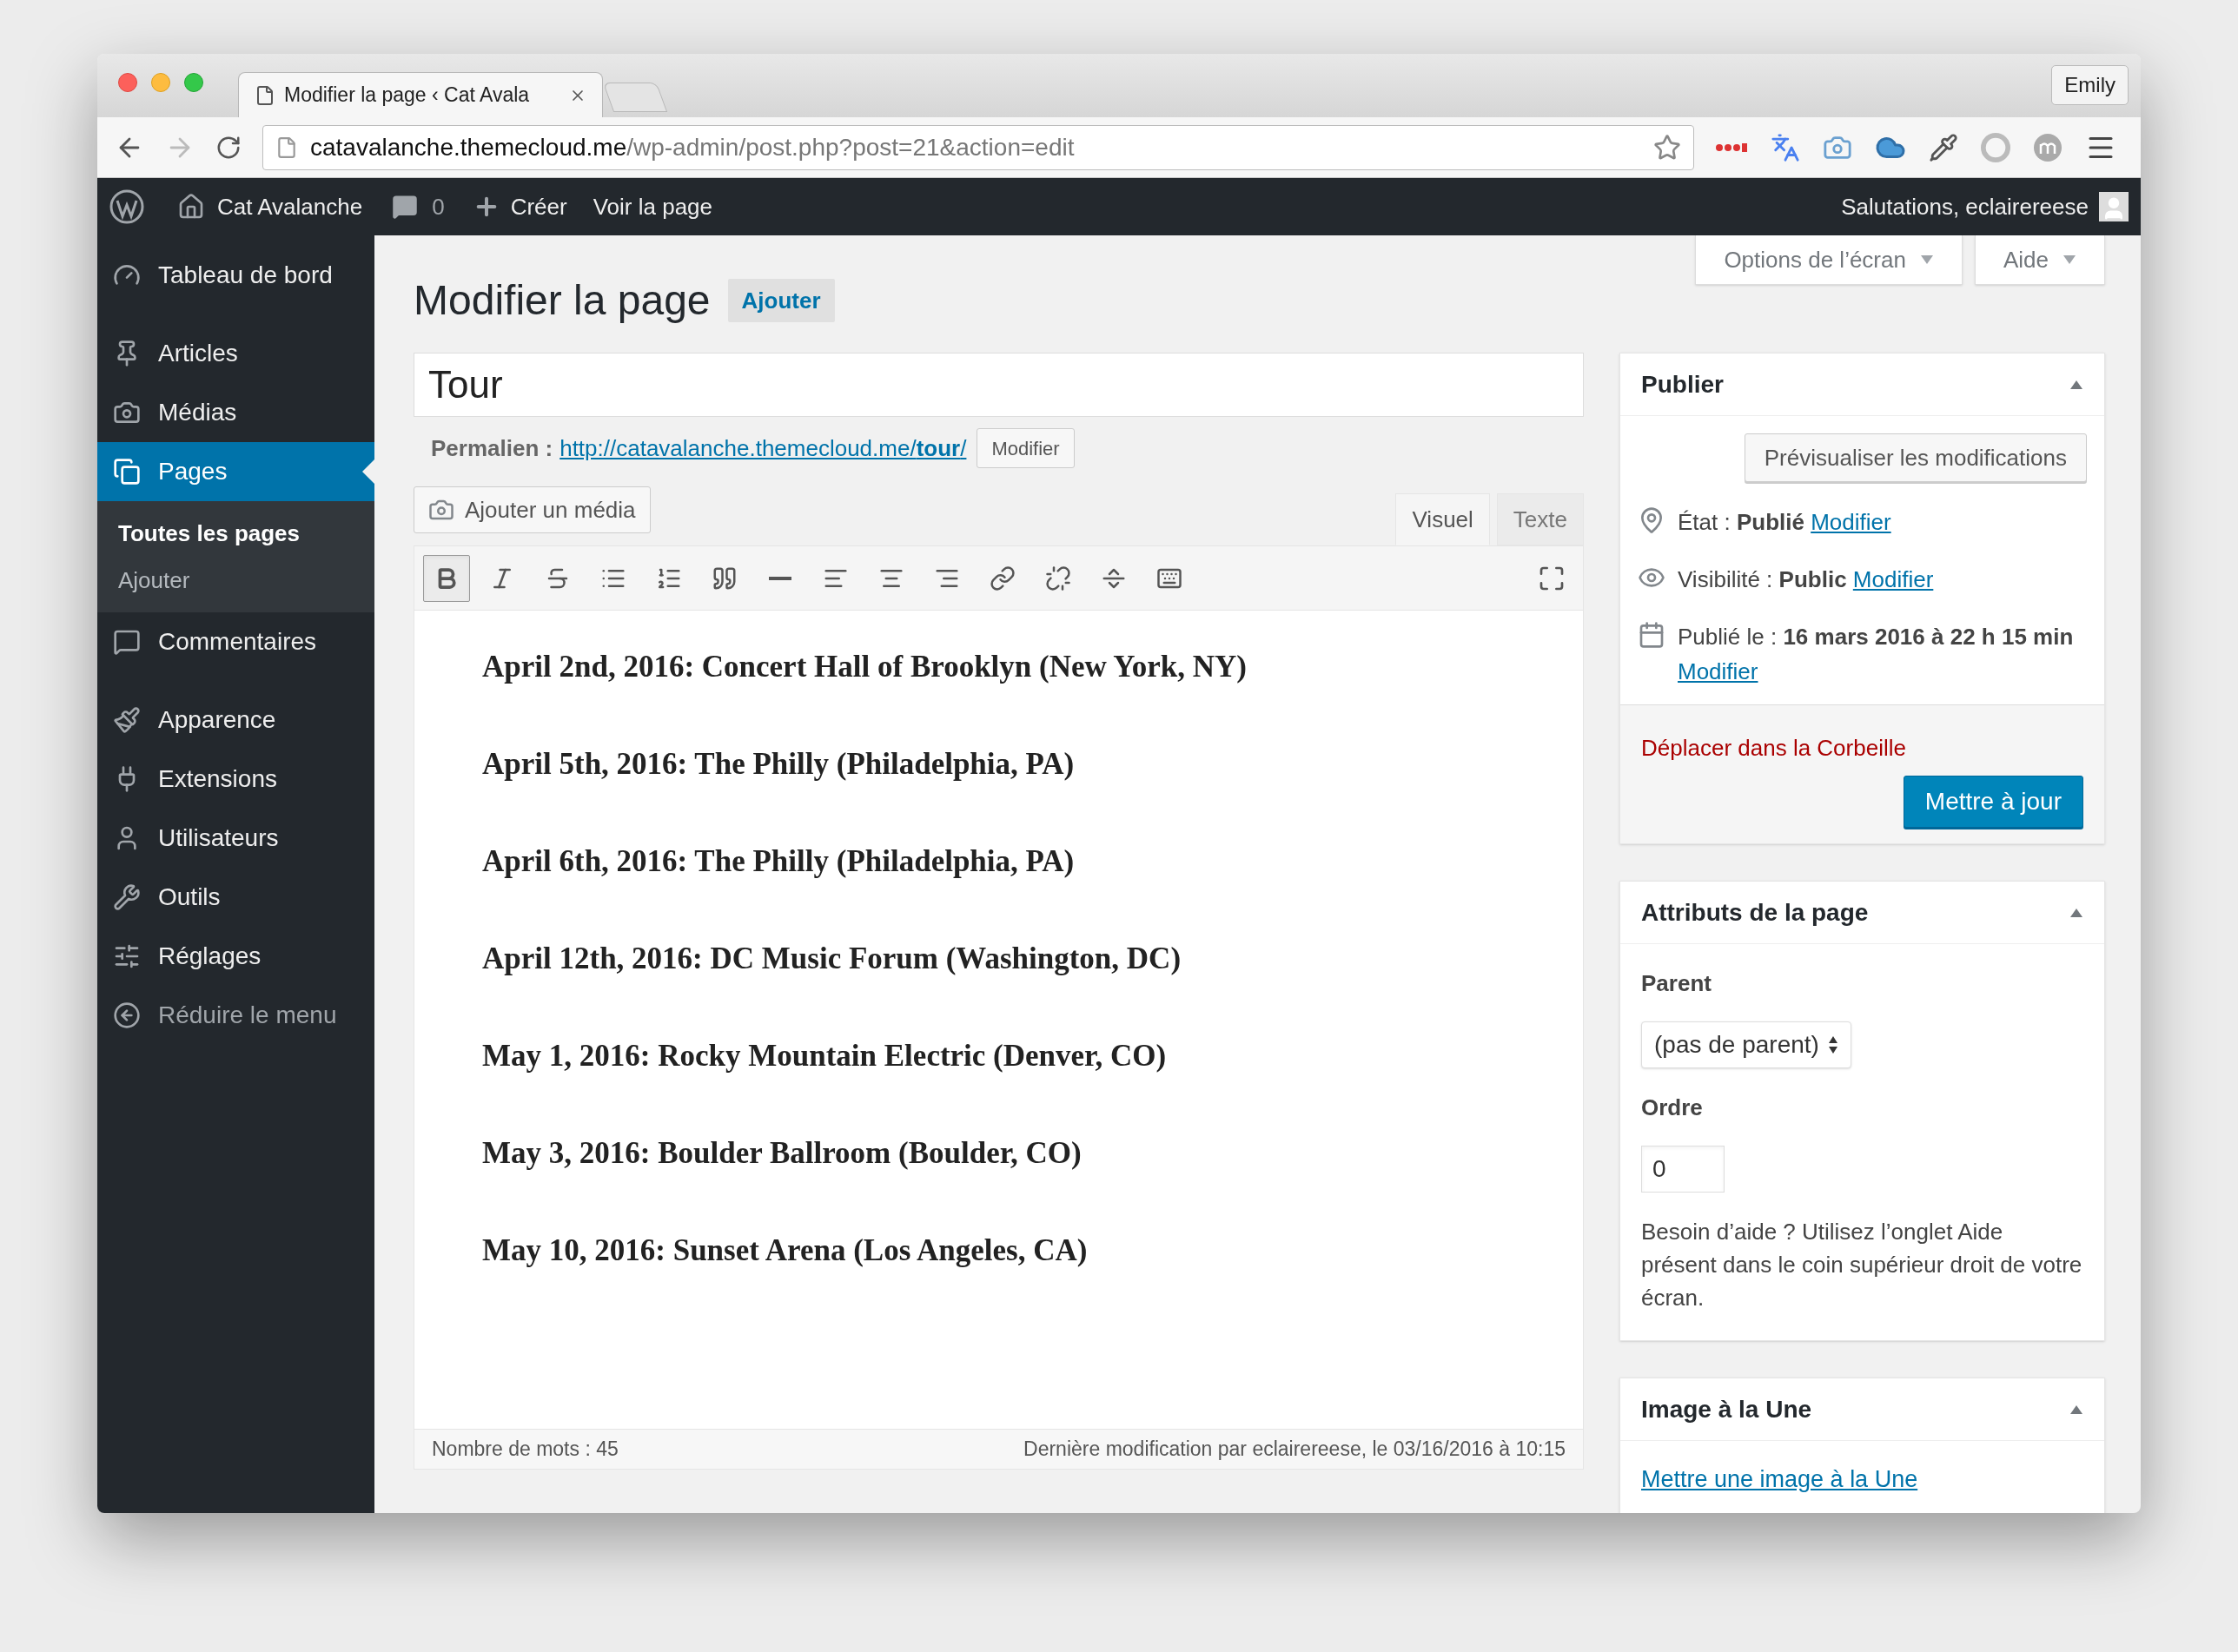  What do you see at coordinates (191, 207) in the screenshot?
I see `home-icon` at bounding box center [191, 207].